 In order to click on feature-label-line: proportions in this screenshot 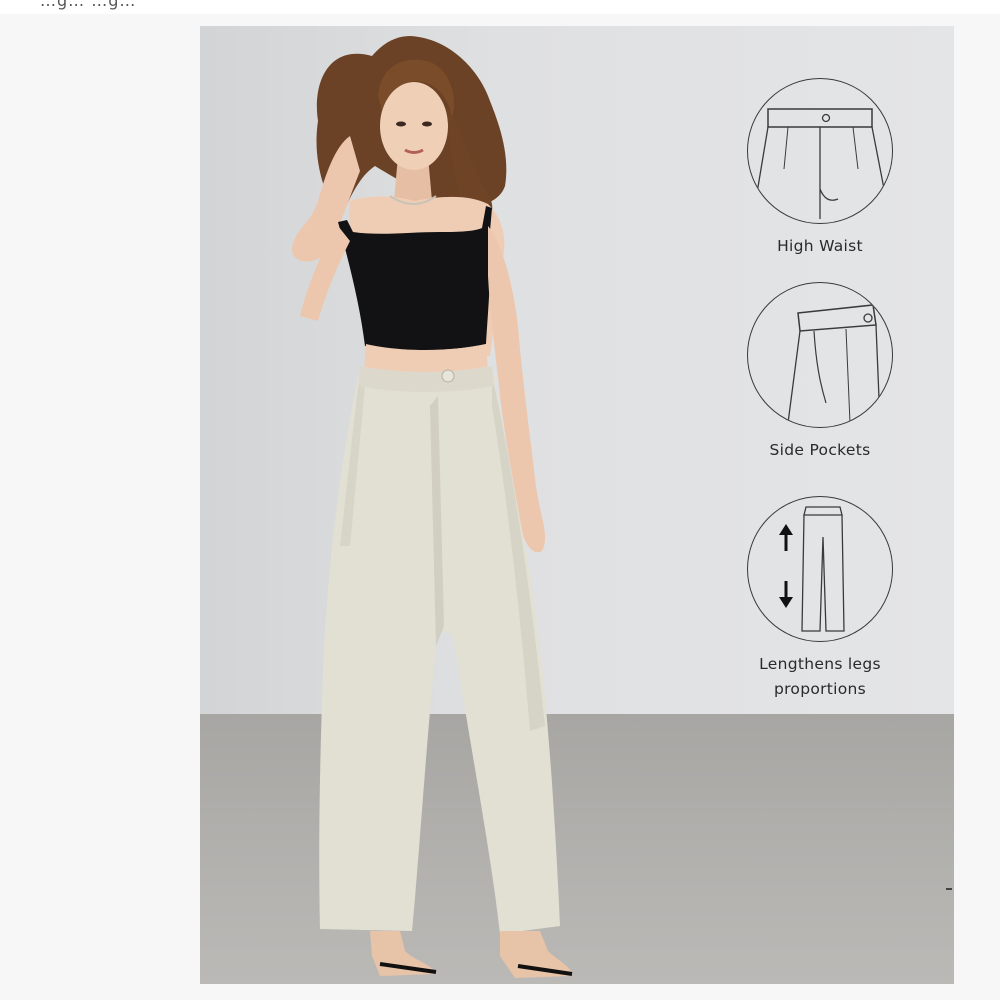, I will do `click(820, 689)`.